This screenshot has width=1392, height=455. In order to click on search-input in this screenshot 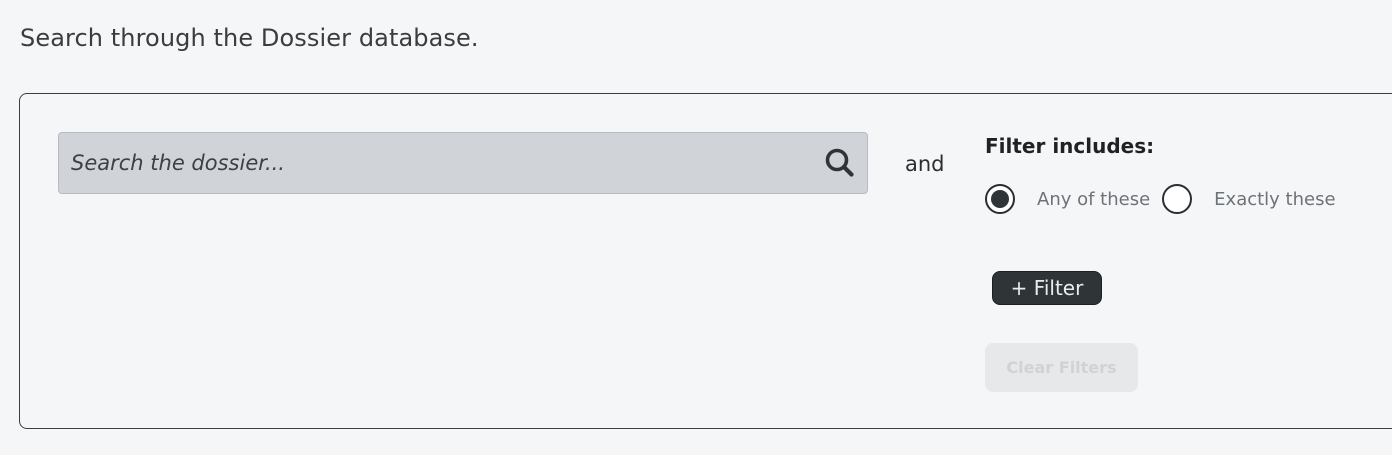, I will do `click(441, 163)`.